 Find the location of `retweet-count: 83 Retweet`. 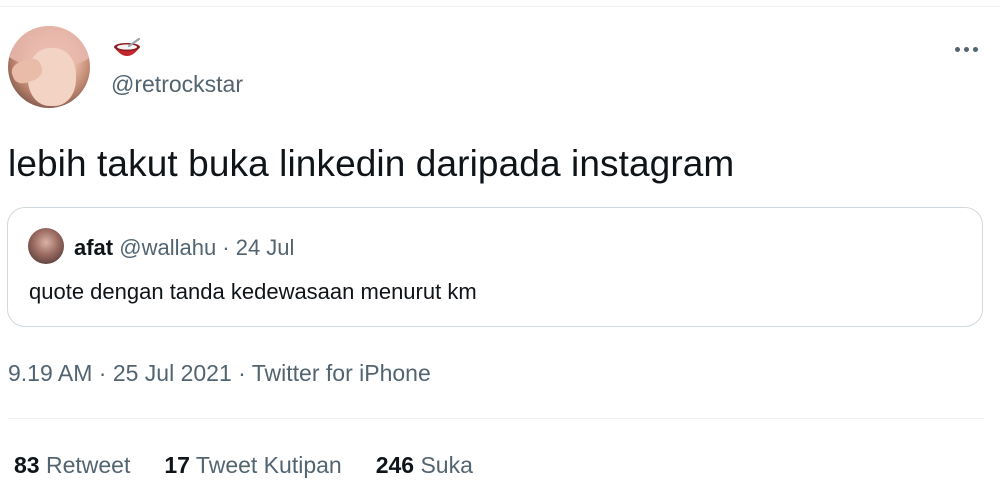

retweet-count: 83 Retweet is located at coordinates (72, 465).